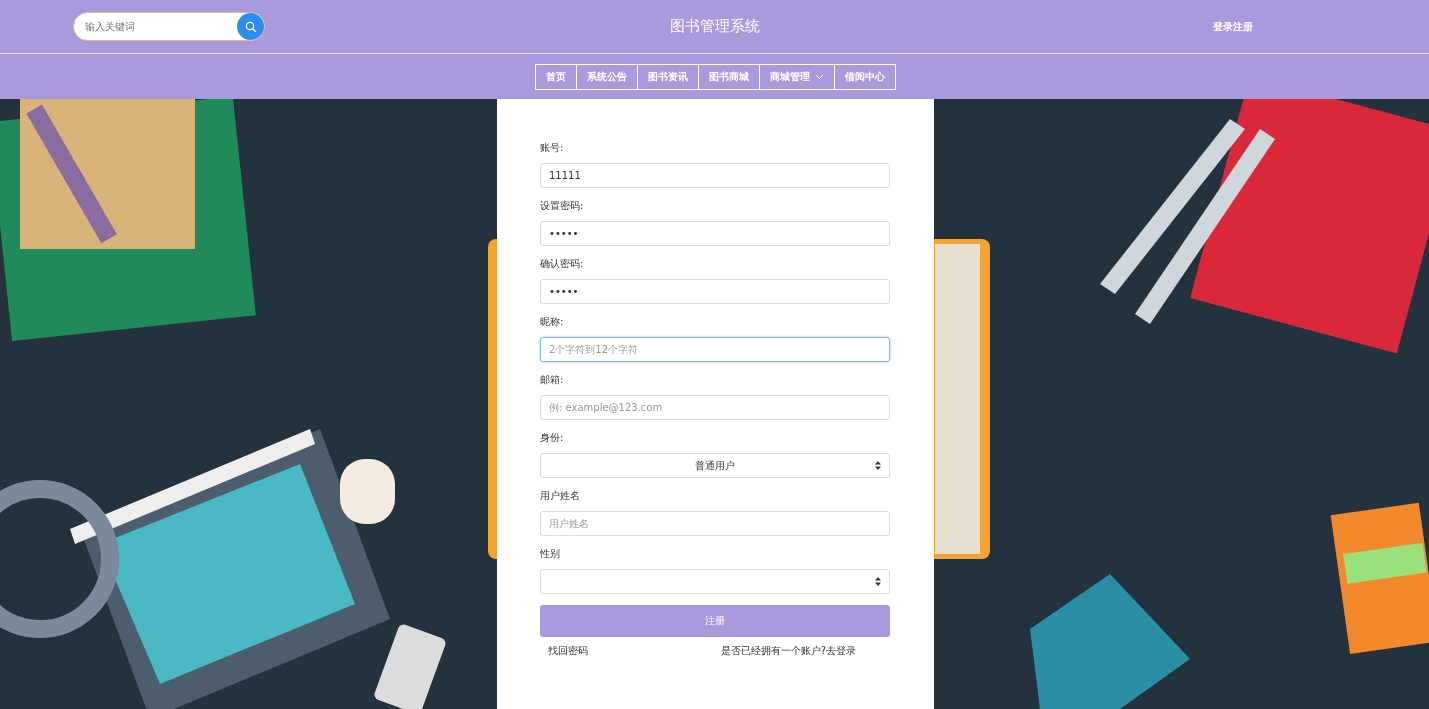  What do you see at coordinates (715, 581) in the screenshot?
I see `select-field` at bounding box center [715, 581].